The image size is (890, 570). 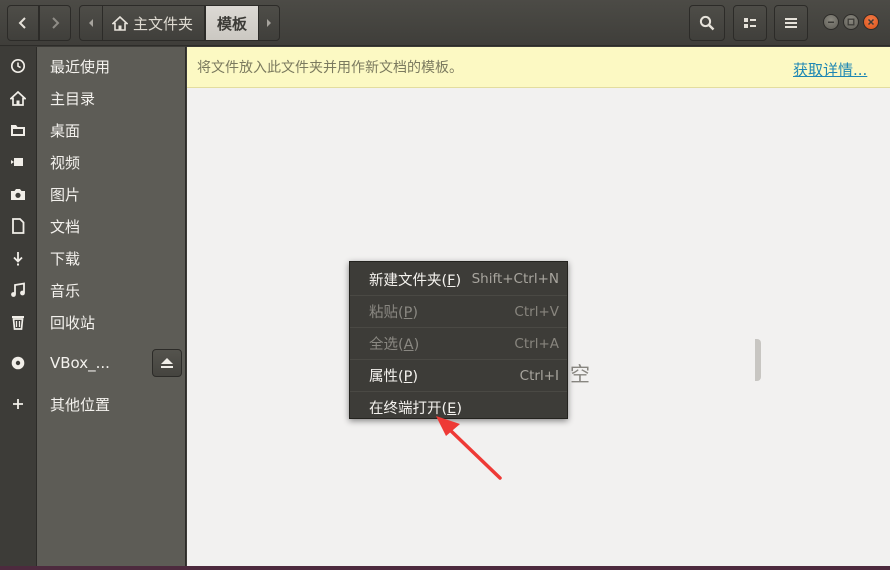 I want to click on disc-icon, so click(x=18, y=363).